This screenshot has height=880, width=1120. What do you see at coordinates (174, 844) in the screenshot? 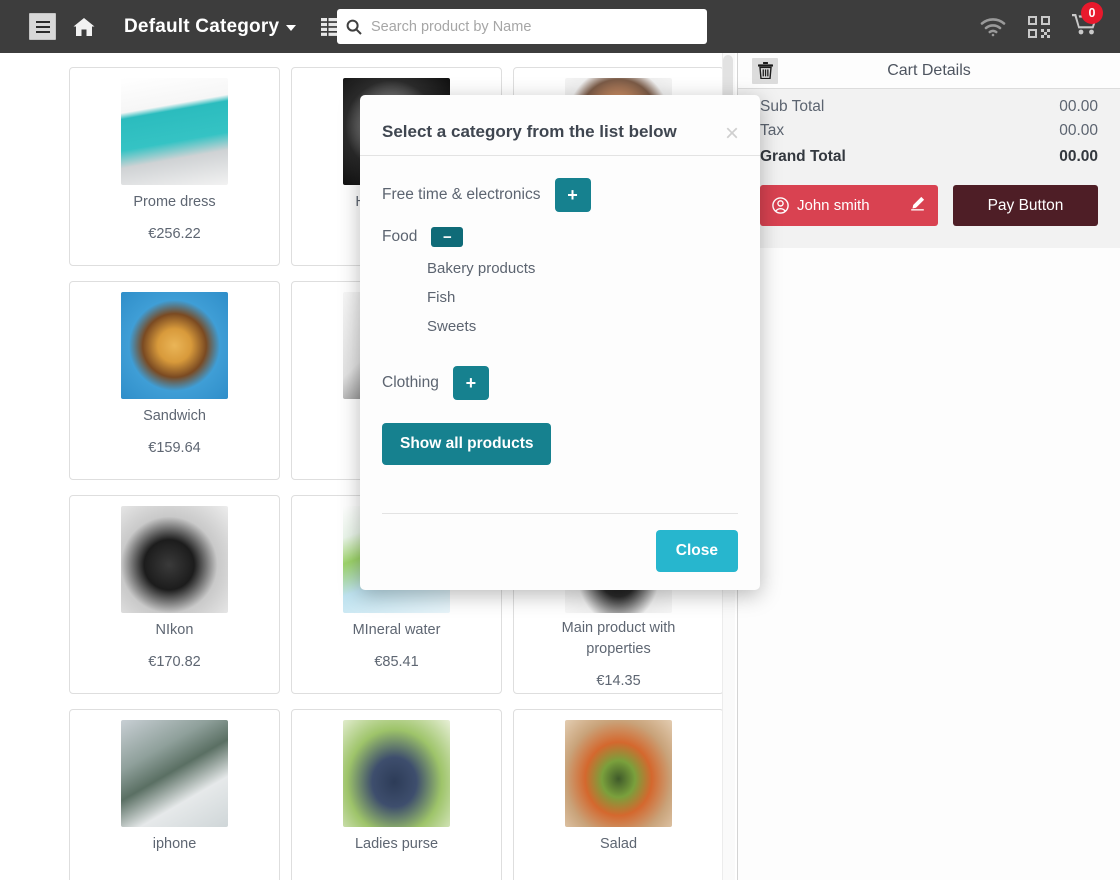
I see `product-name: iphone` at bounding box center [174, 844].